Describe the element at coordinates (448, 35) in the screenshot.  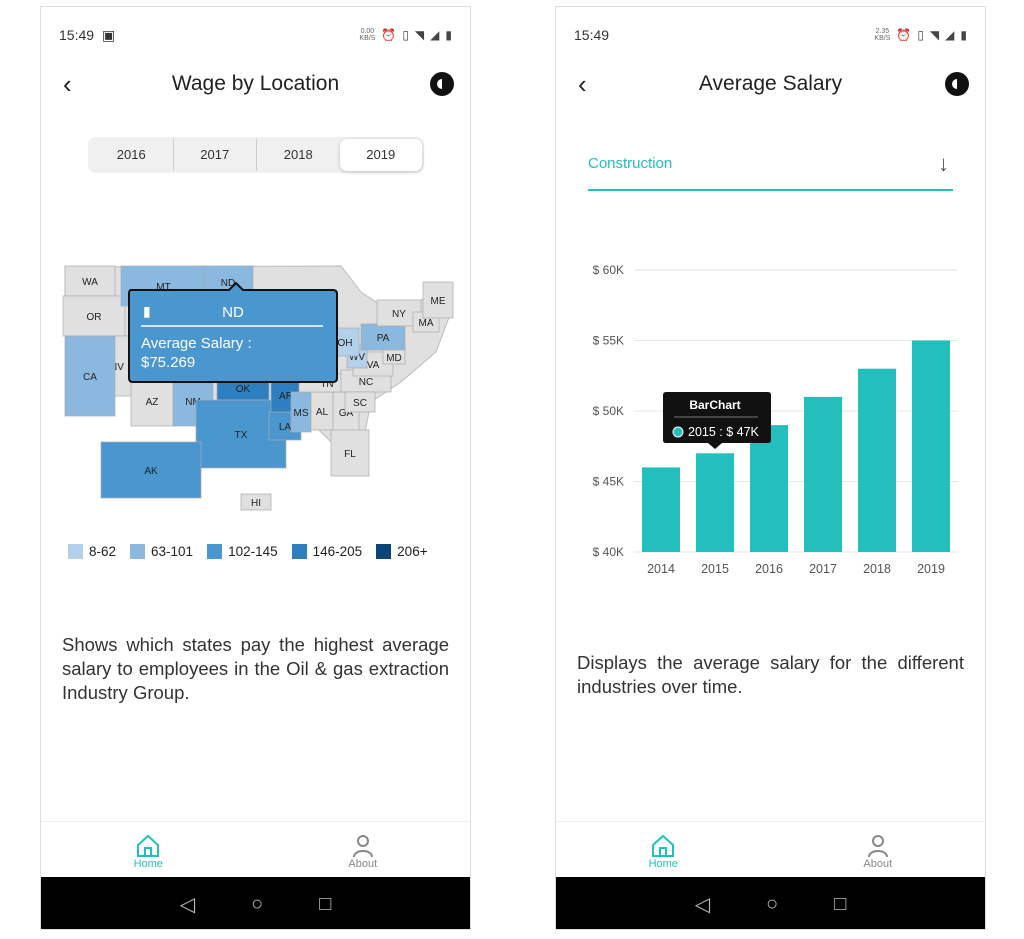
I see `battery-icon: ▮` at that location.